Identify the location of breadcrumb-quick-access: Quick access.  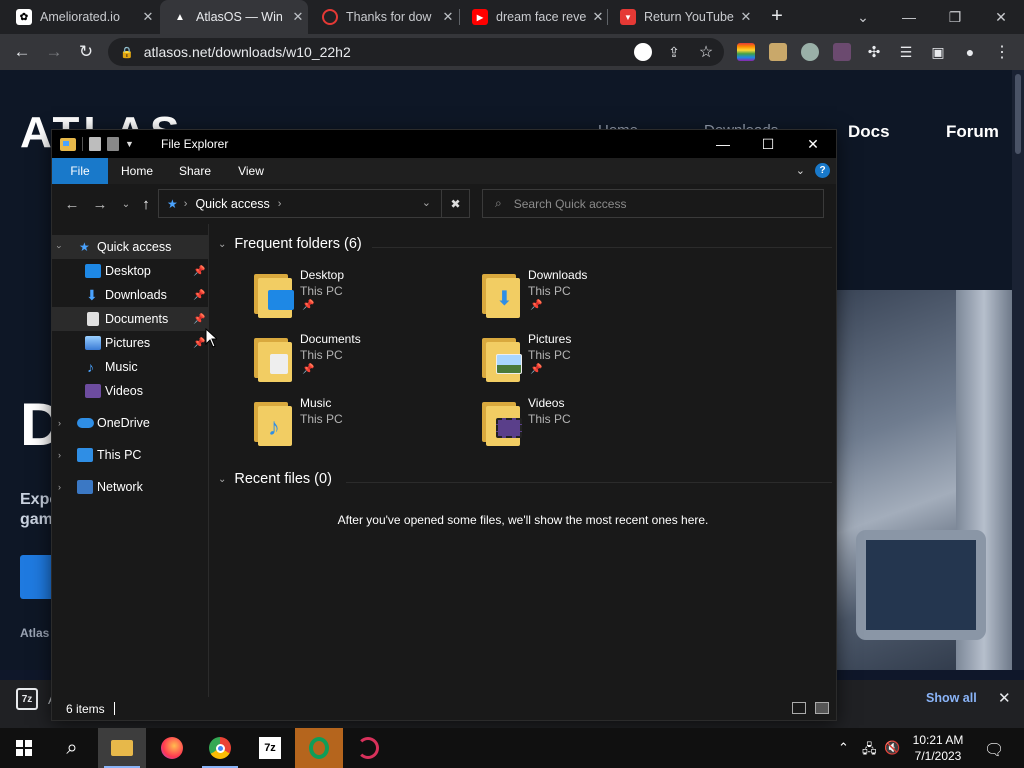
(232, 204).